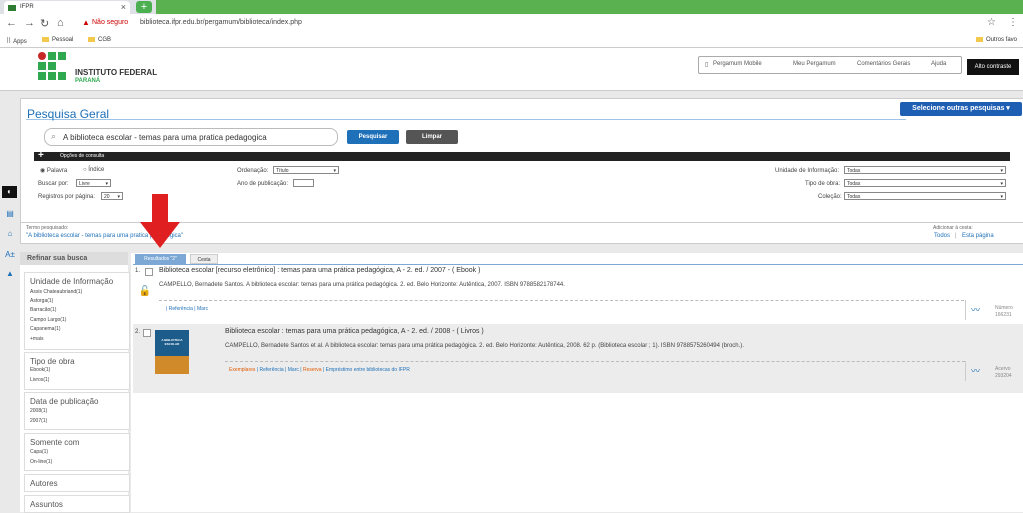 This screenshot has height=513, width=1023. What do you see at coordinates (93, 170) in the screenshot?
I see `radio-indice: ○ Índice` at bounding box center [93, 170].